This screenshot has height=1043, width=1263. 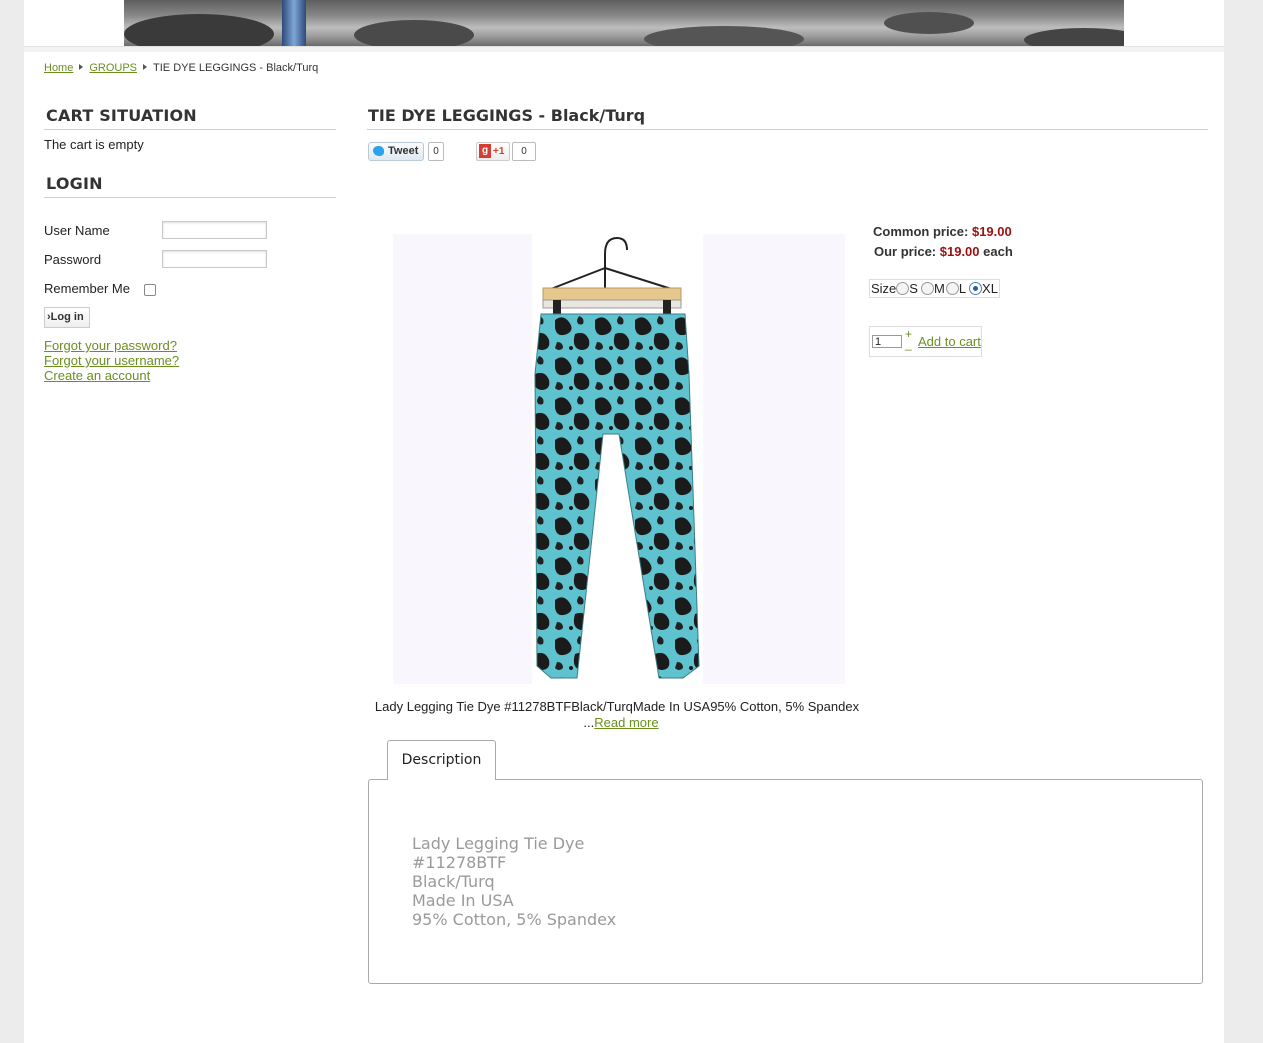 What do you see at coordinates (94, 144) in the screenshot?
I see `cart-status: The cart is empty` at bounding box center [94, 144].